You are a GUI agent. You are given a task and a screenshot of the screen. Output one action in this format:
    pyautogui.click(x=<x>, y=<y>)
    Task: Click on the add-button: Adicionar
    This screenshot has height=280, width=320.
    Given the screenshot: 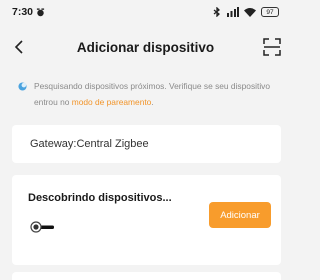 What is the action you would take?
    pyautogui.click(x=240, y=215)
    